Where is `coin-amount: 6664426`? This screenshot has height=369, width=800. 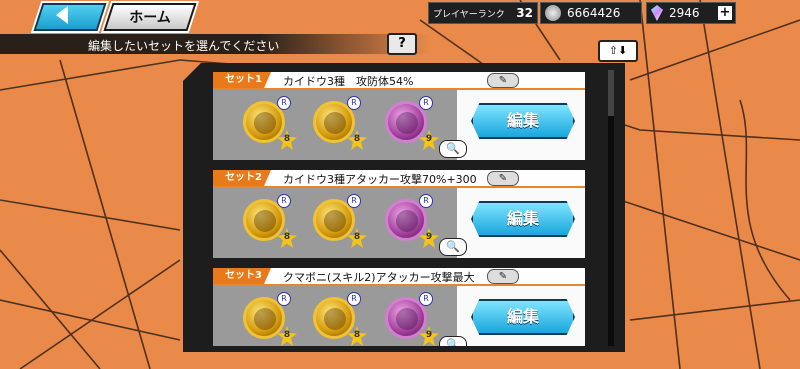
coin-amount: 6664426 is located at coordinates (594, 13).